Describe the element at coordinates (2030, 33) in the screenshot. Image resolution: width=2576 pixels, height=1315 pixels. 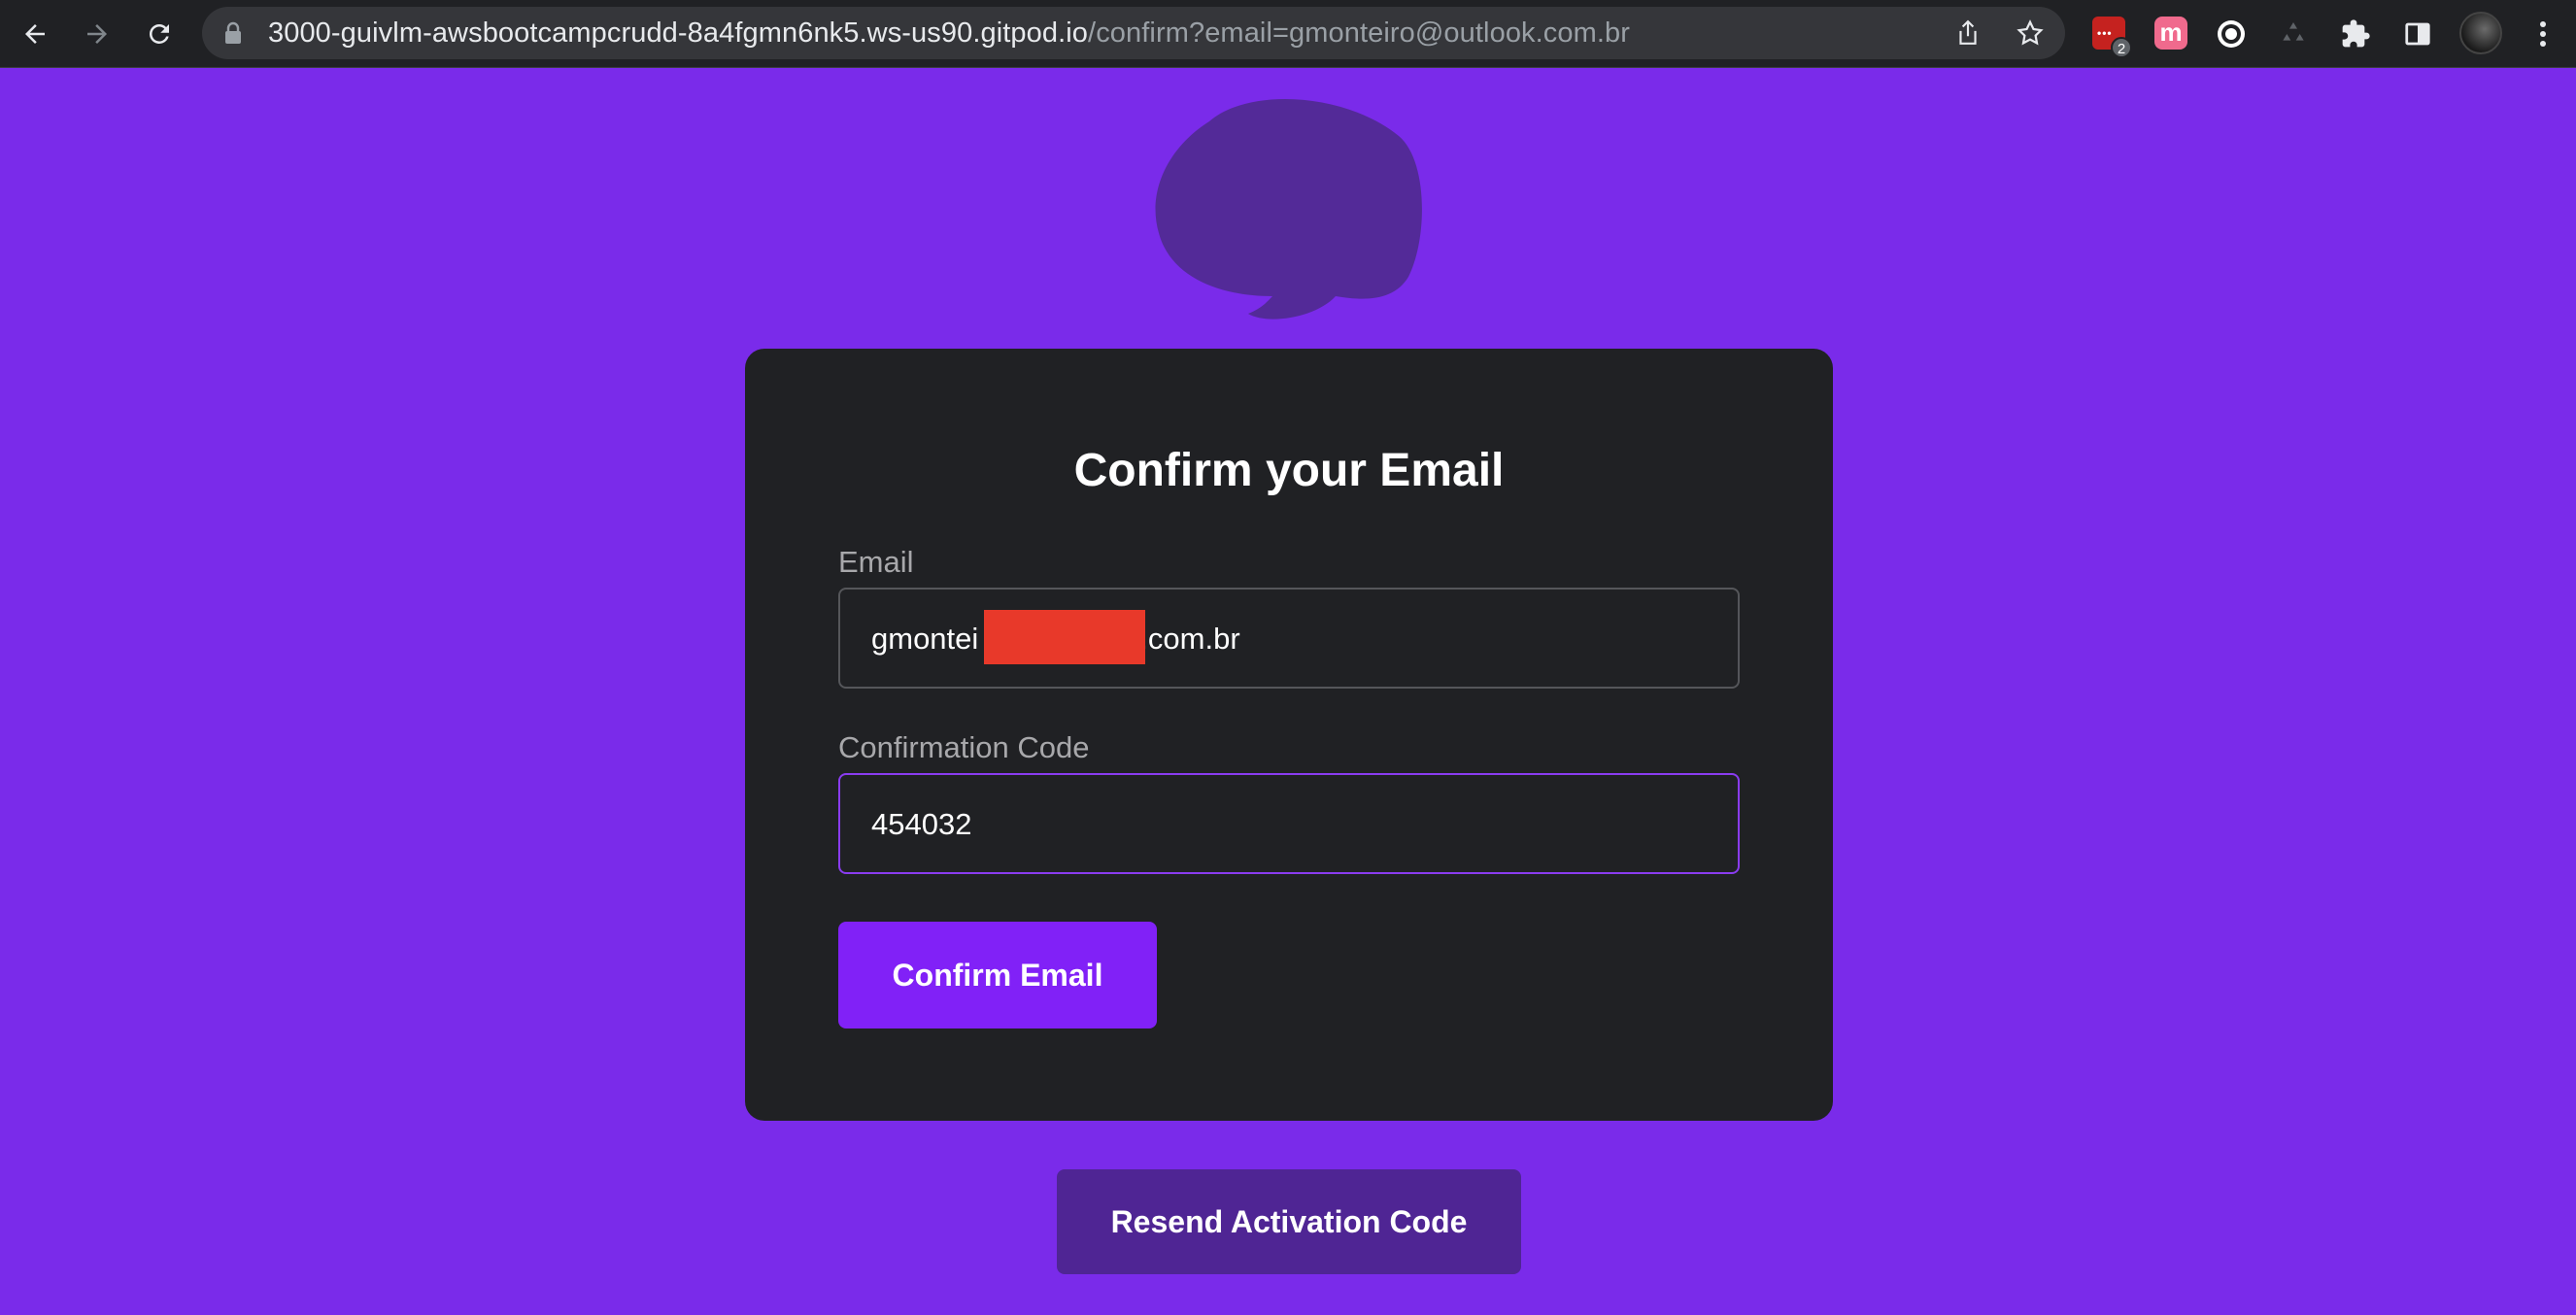
I see `bookmark-star-icon` at that location.